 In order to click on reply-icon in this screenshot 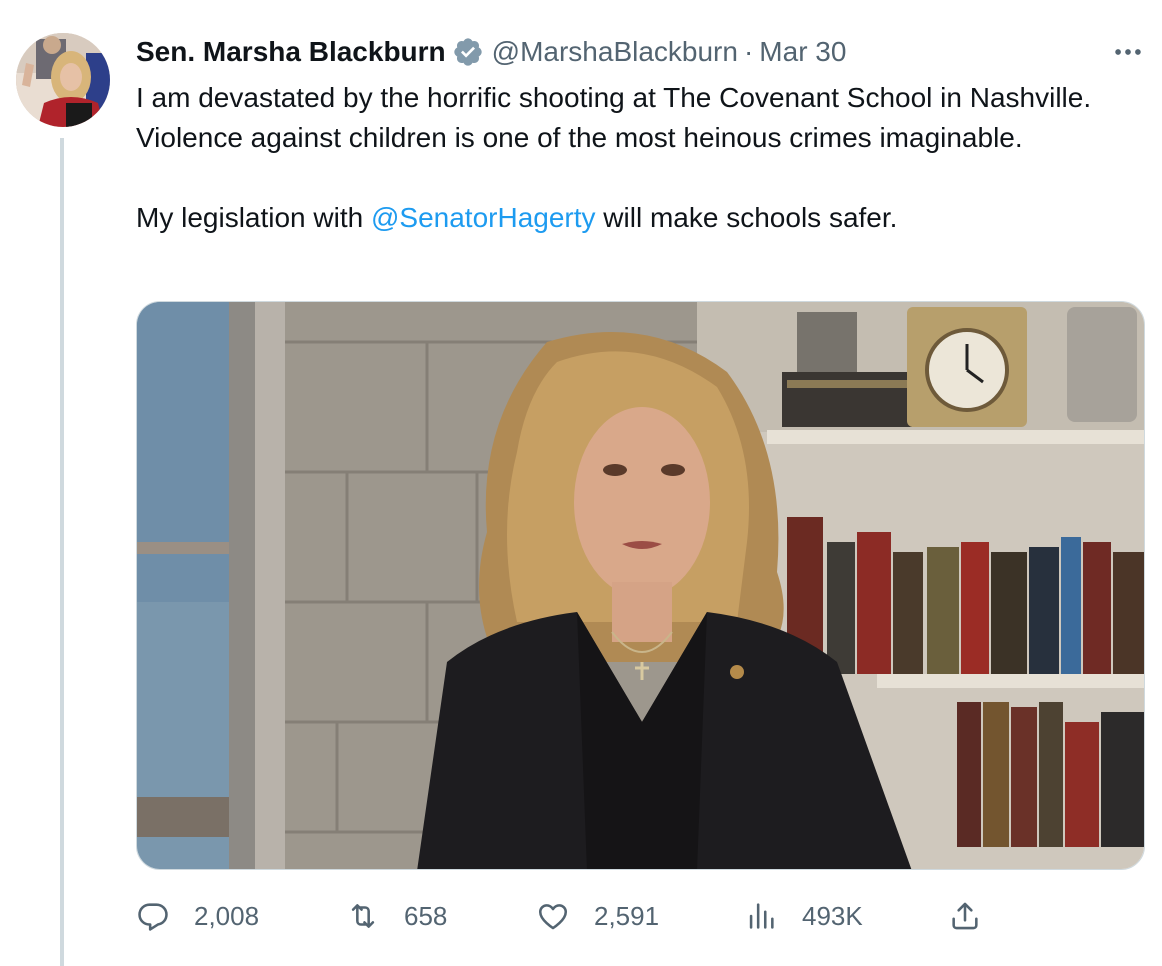, I will do `click(153, 916)`.